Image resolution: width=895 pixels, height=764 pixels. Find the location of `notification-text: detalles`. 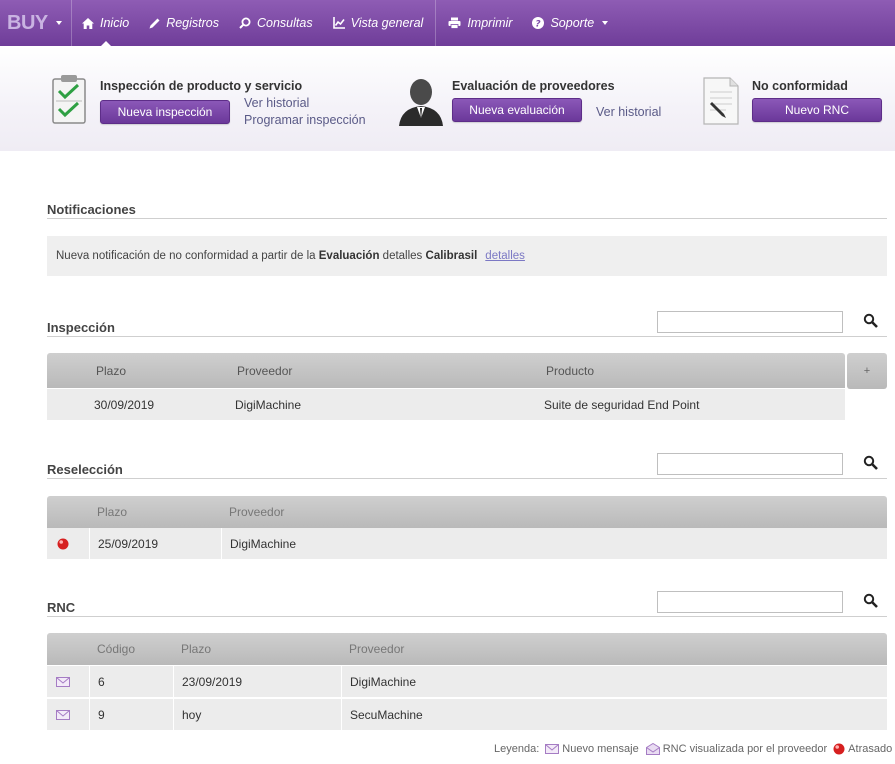

notification-text: detalles is located at coordinates (402, 256).